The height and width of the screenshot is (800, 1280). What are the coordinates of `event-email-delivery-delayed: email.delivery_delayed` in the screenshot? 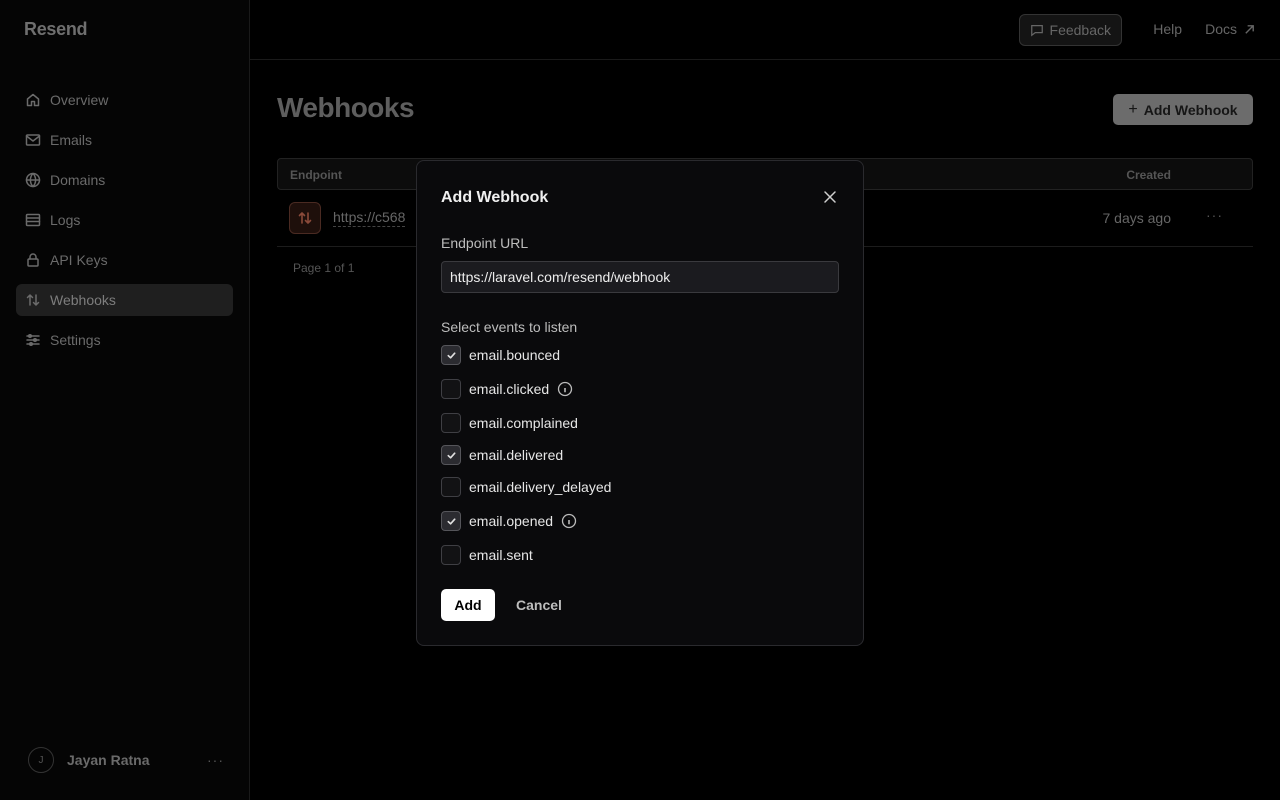 It's located at (526, 487).